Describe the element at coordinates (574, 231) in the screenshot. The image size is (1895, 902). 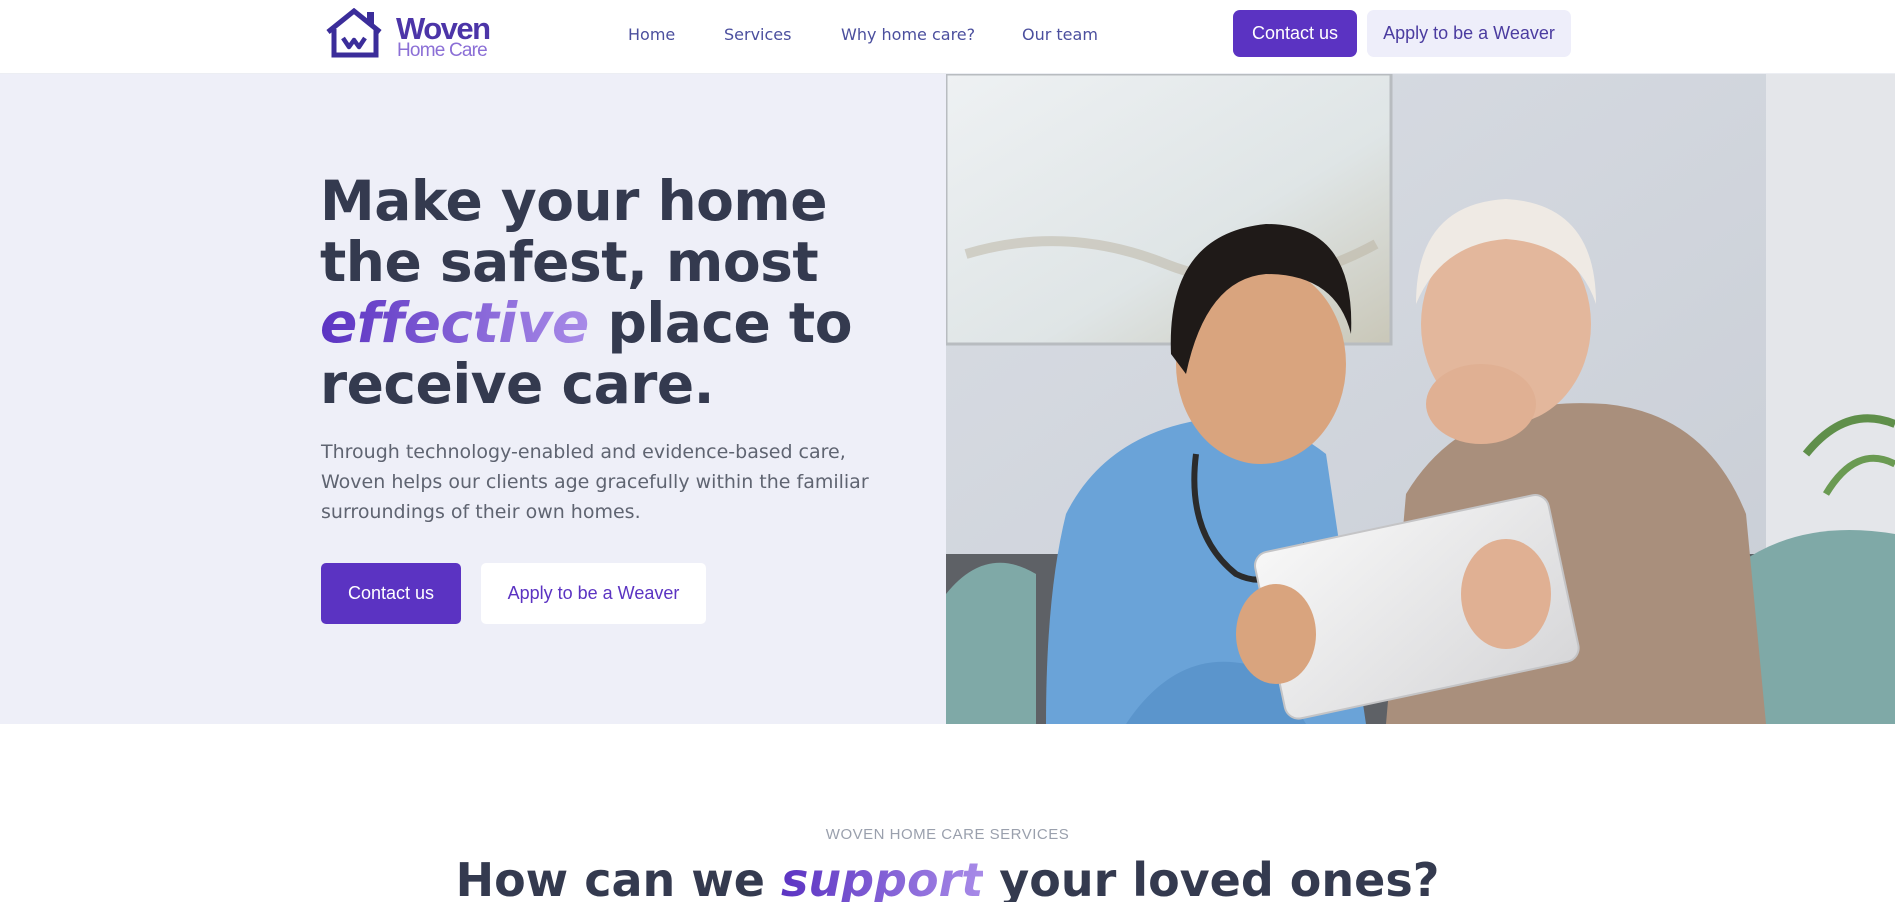
I see `hero-title-part1: Make your home the safest, most` at that location.